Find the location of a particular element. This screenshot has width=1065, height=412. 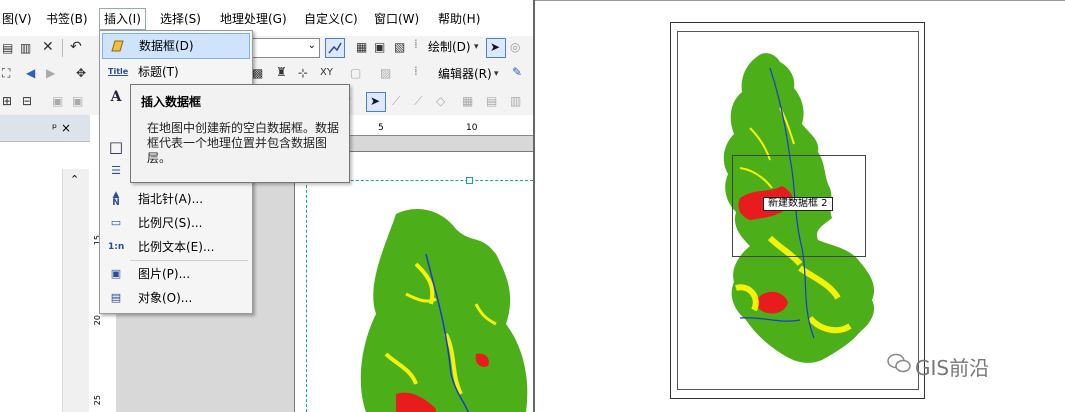

ruler-tick-label: 25 is located at coordinates (97, 400).